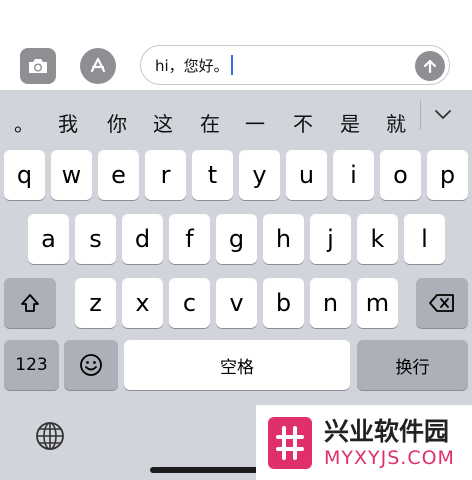 The image size is (472, 480). Describe the element at coordinates (330, 239) in the screenshot. I see `key-j: j` at that location.